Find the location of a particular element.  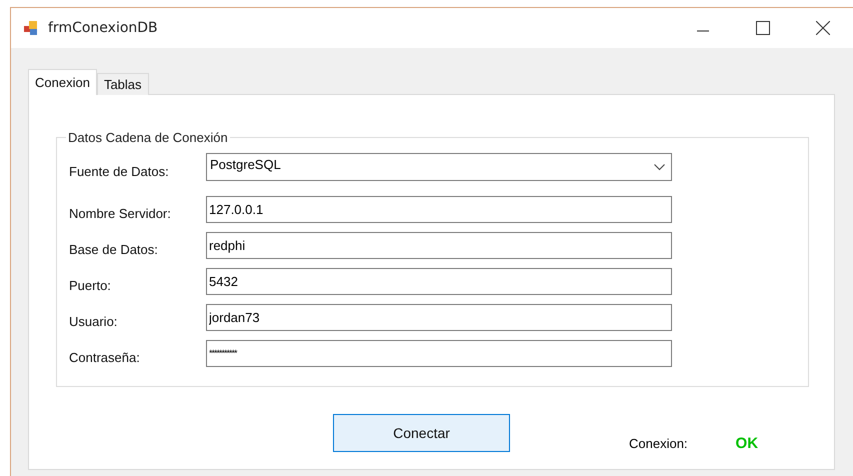

field-label: Fuente de Datos: is located at coordinates (119, 171).